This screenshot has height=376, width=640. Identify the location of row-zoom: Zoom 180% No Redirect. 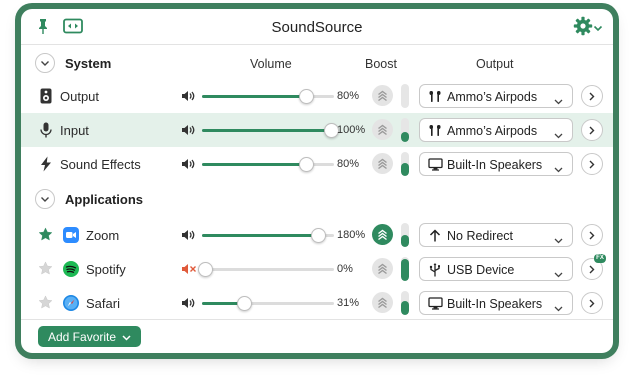
(317, 235).